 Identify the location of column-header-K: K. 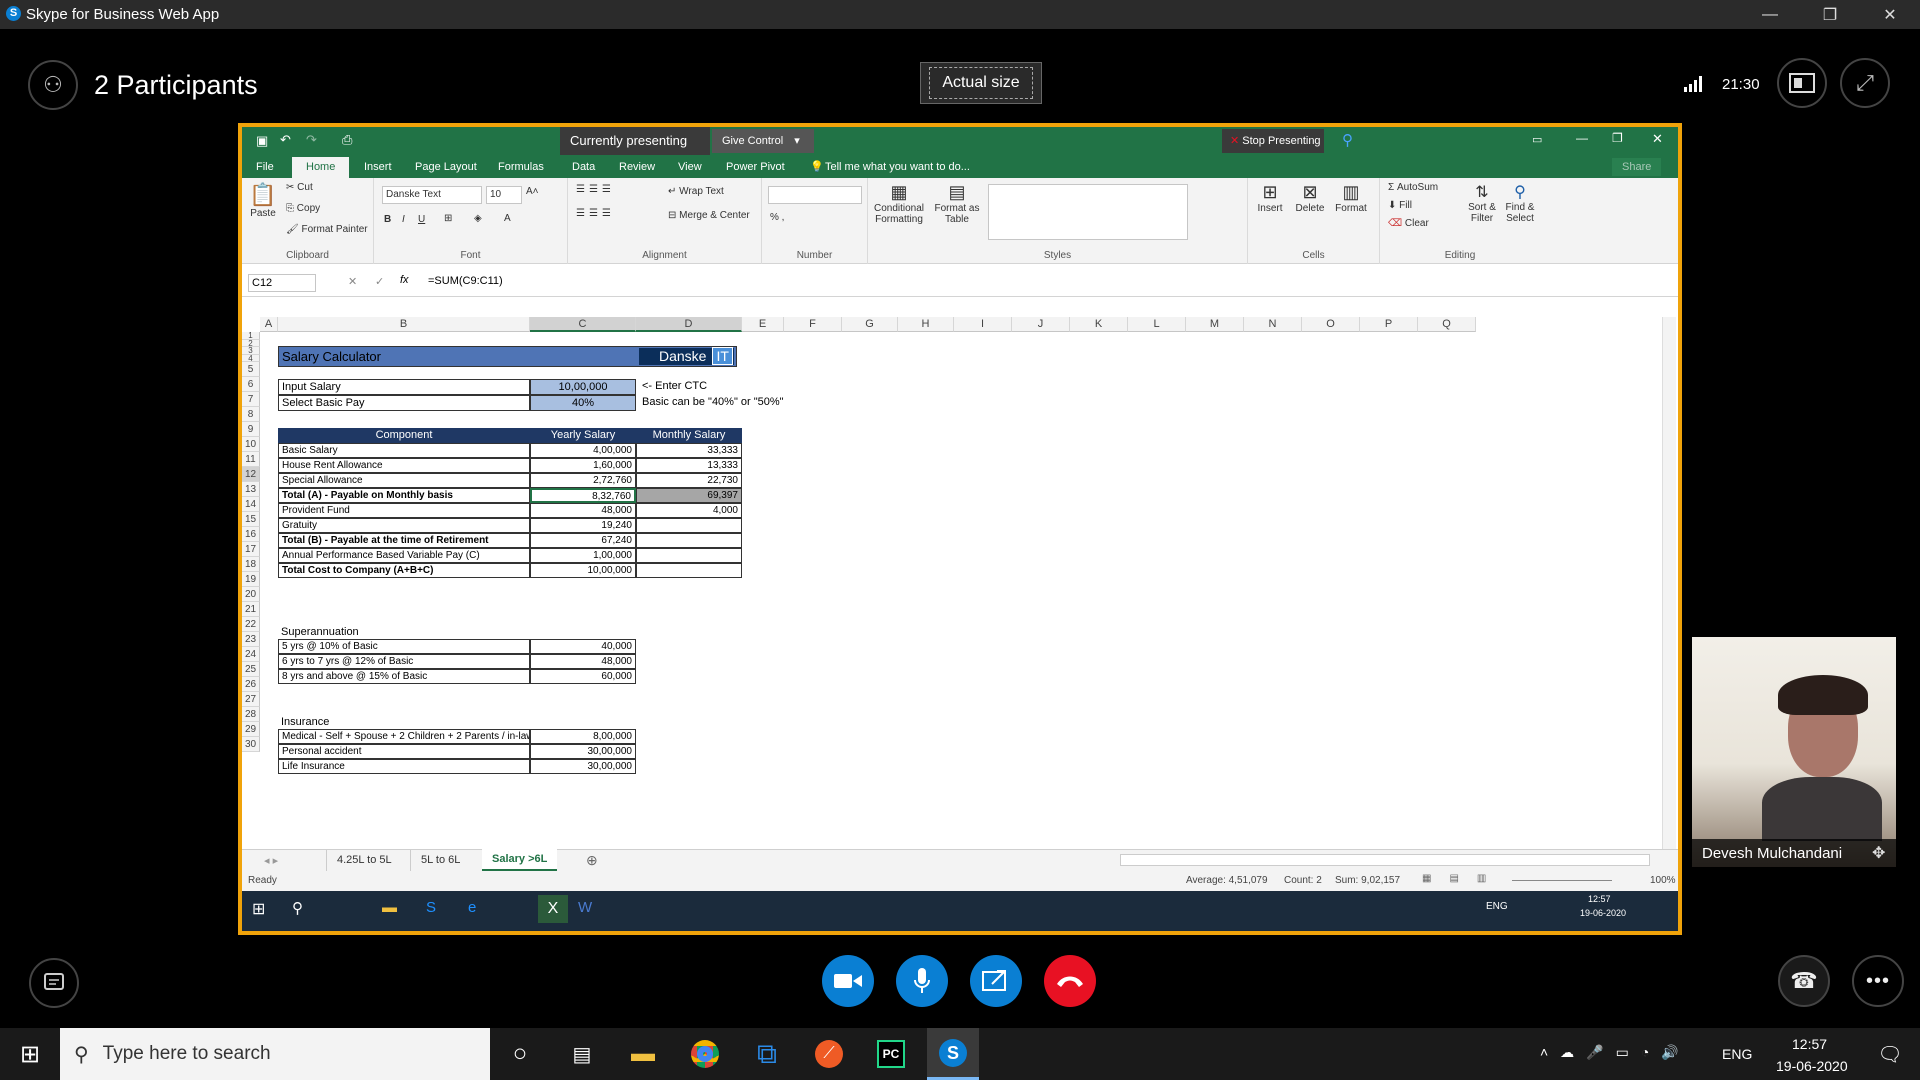
(1099, 324).